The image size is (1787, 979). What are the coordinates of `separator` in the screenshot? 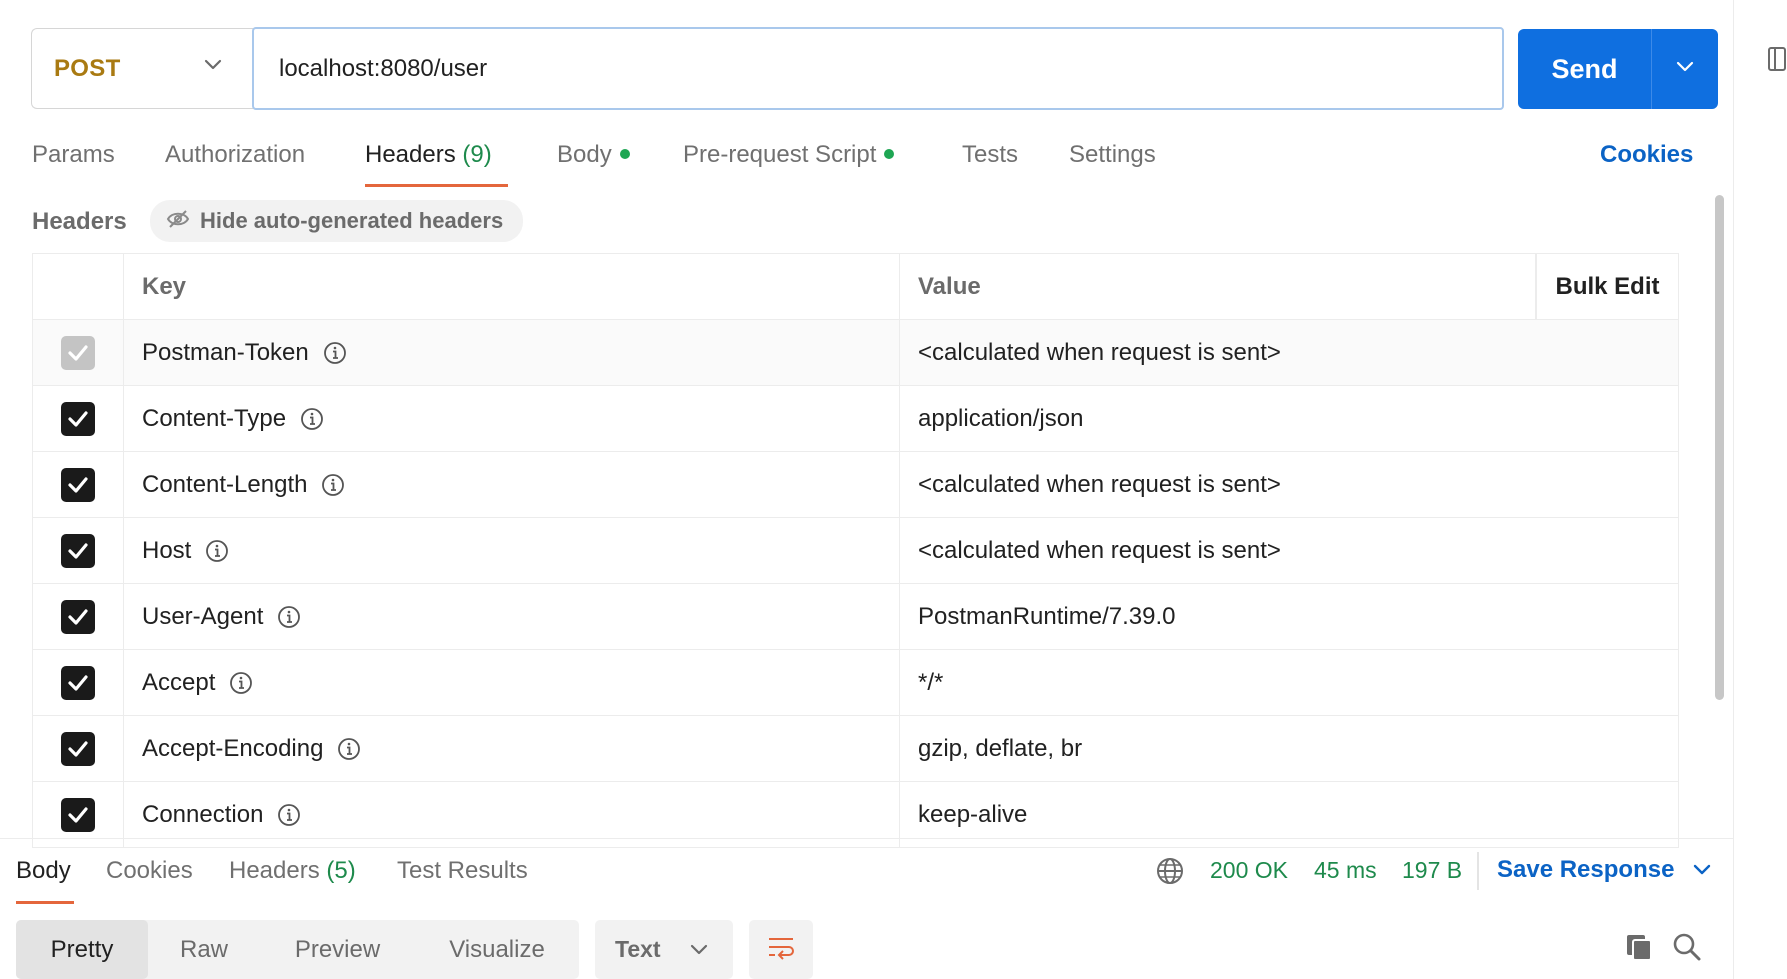 It's located at (1478, 871).